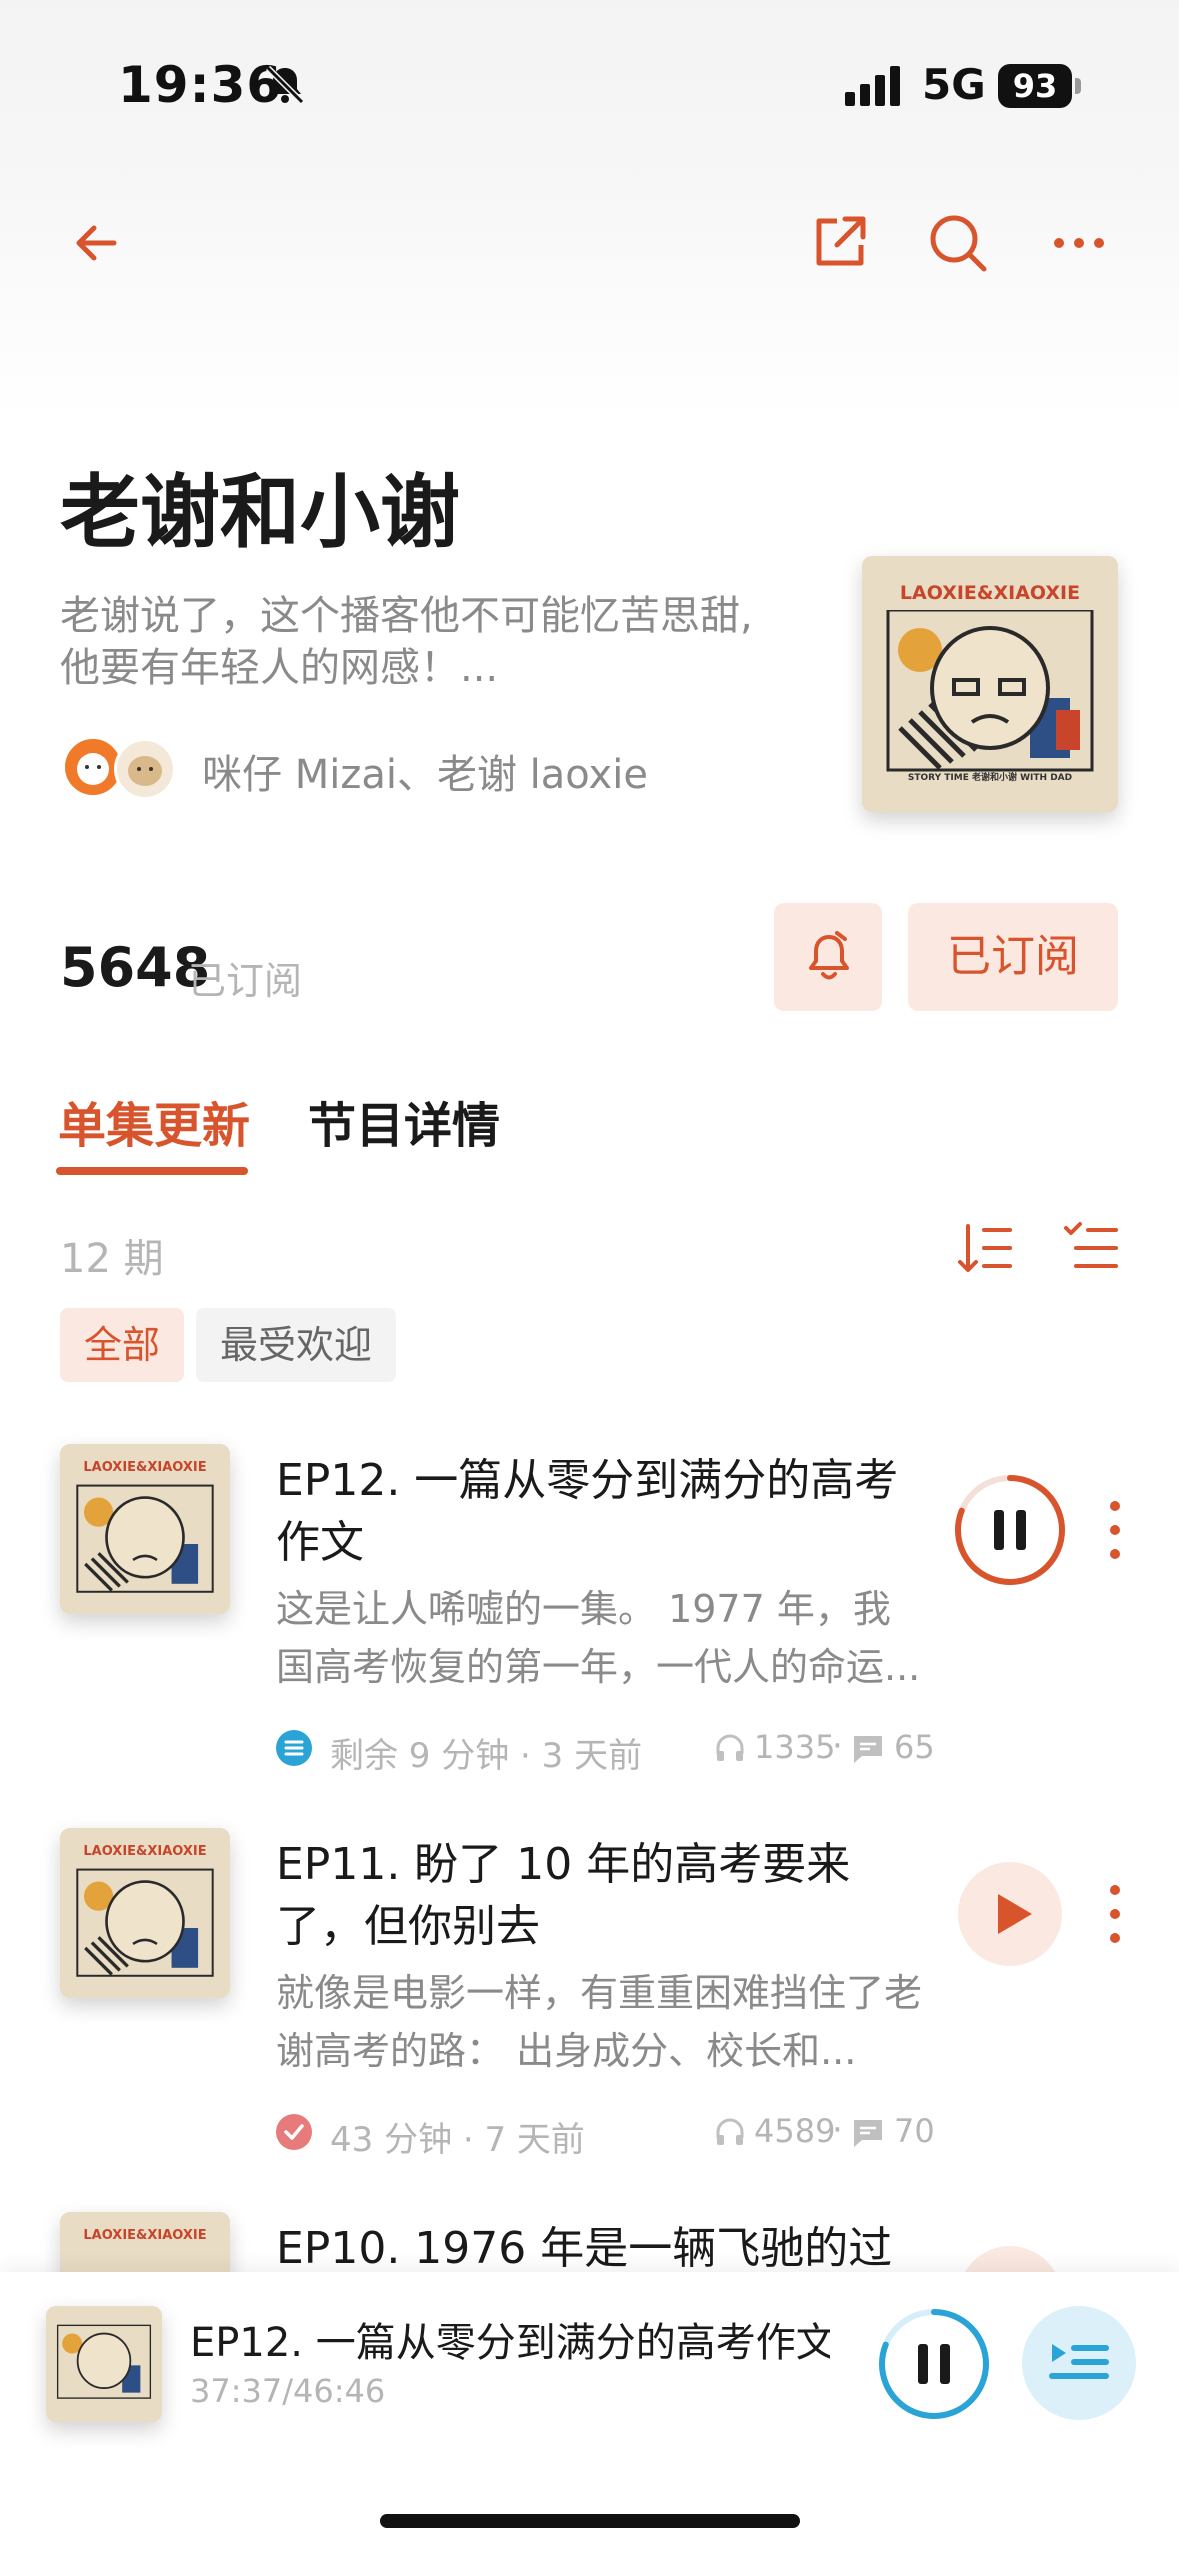 Image resolution: width=1179 pixels, height=2556 pixels. What do you see at coordinates (122, 1345) in the screenshot?
I see `filter-all-chip: 全部` at bounding box center [122, 1345].